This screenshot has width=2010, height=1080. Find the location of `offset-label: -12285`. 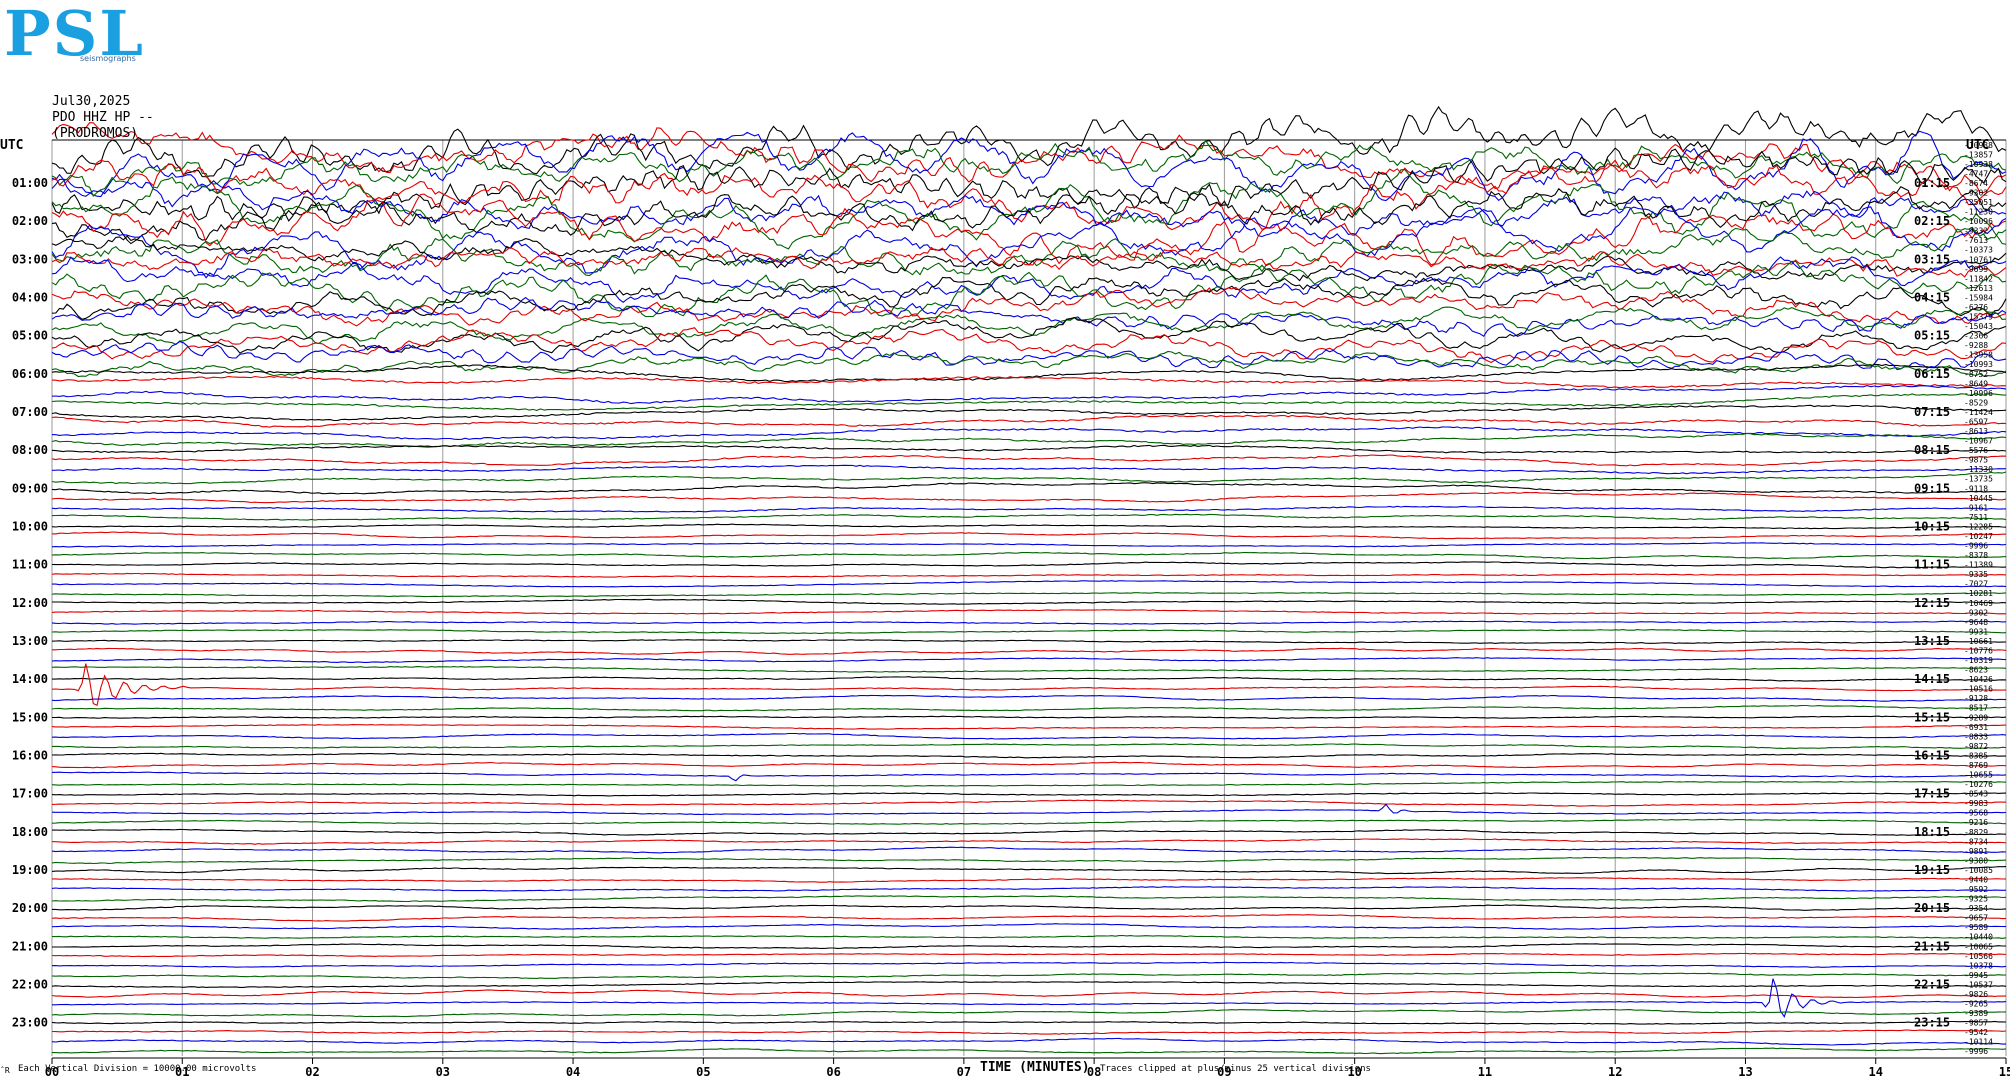

offset-label: -12285 is located at coordinates (1978, 526).